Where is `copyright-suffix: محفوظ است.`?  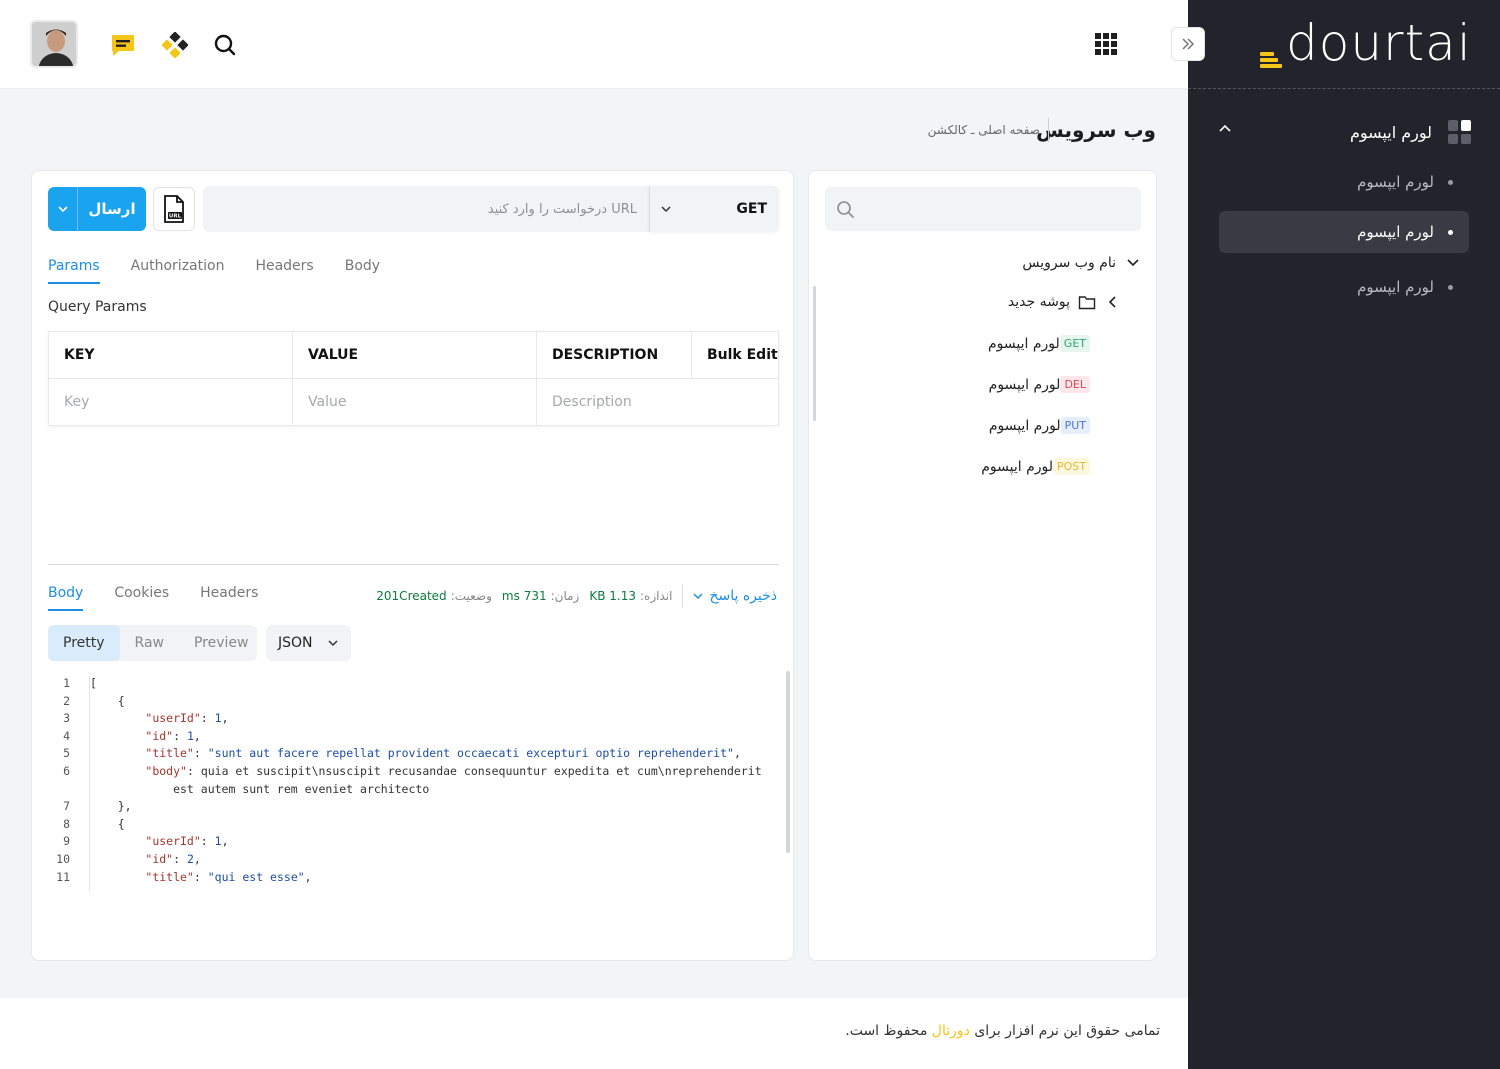
copyright-suffix: محفوظ است. is located at coordinates (886, 1031).